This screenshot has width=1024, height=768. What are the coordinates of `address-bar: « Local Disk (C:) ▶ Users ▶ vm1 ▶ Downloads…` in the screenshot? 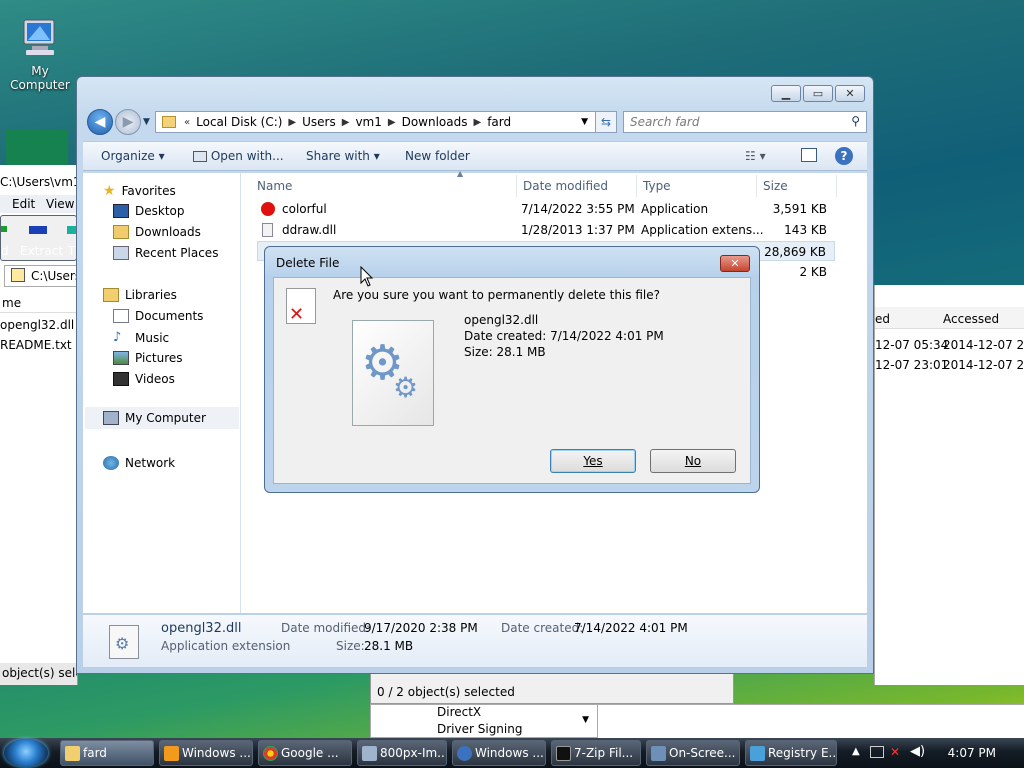 It's located at (386, 122).